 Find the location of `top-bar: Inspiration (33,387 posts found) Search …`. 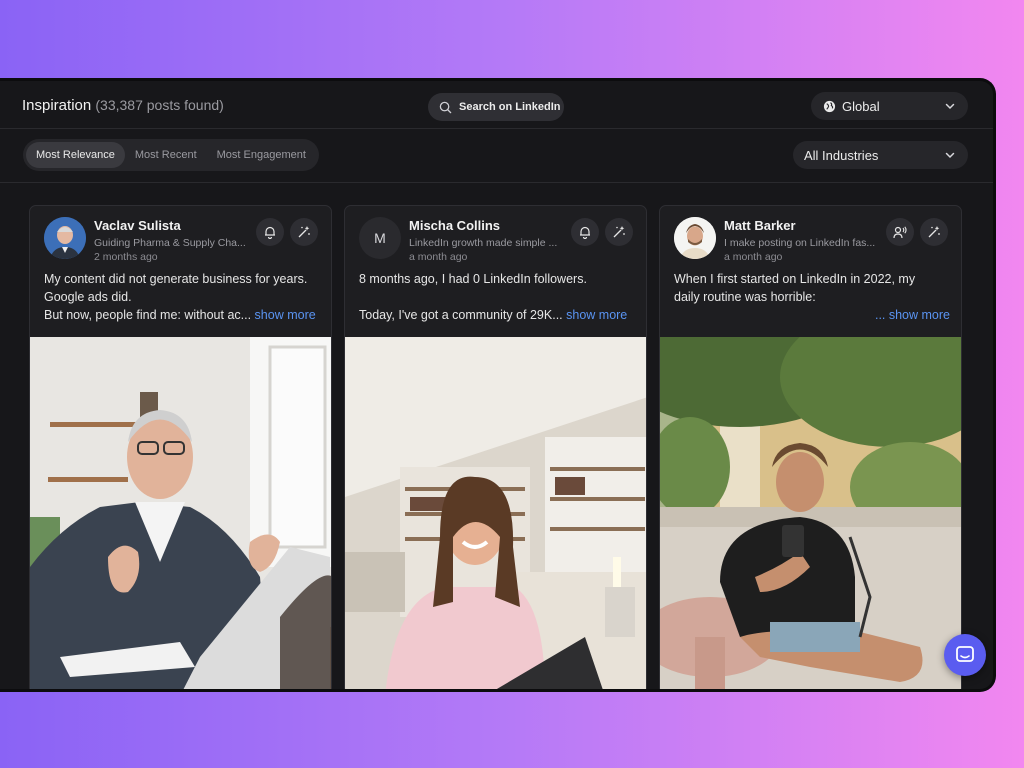

top-bar: Inspiration (33,387 posts found) Search … is located at coordinates (496, 105).